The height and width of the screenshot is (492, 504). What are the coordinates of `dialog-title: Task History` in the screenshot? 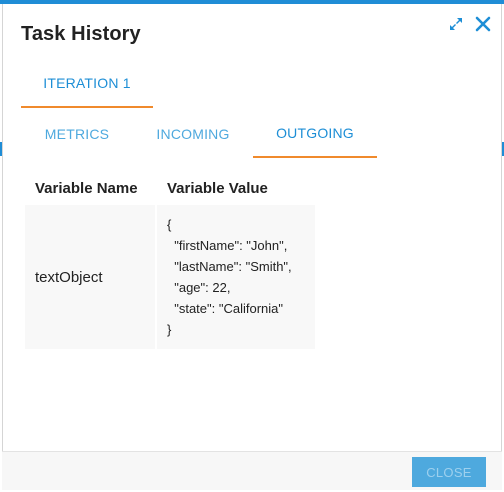 It's located at (81, 34).